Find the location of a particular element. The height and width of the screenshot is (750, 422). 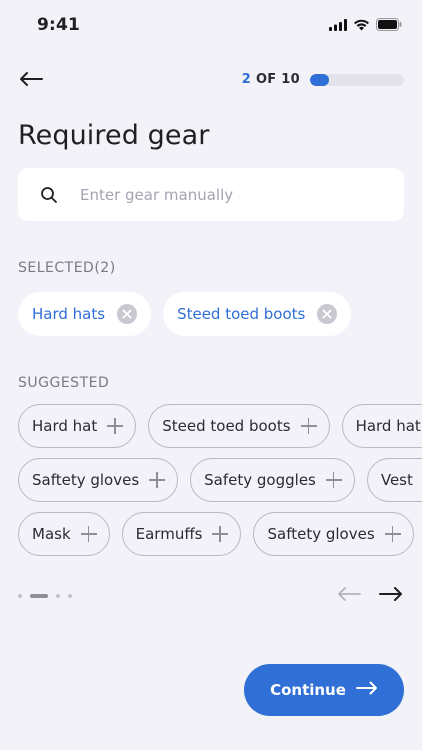

continue-button: Continue is located at coordinates (324, 690).